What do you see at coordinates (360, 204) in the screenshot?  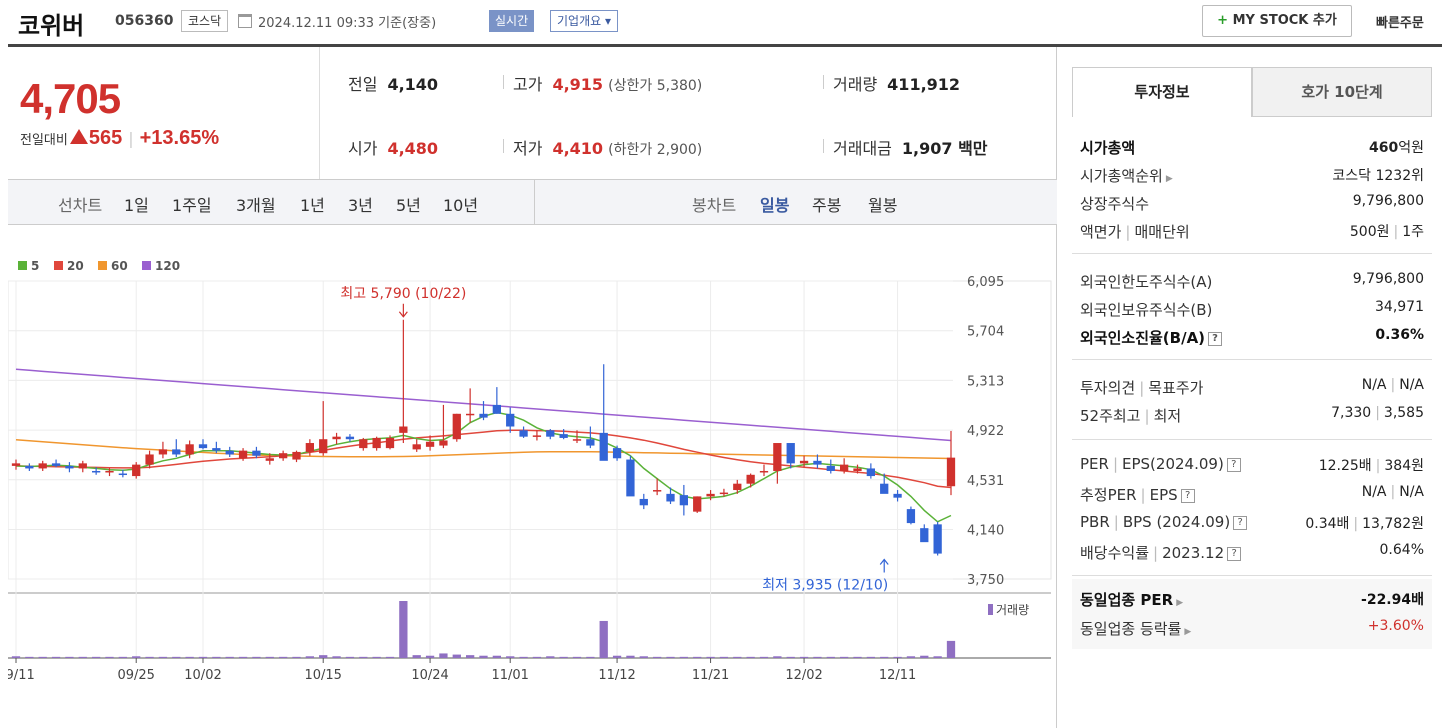 I see `tab-3y: 3년` at bounding box center [360, 204].